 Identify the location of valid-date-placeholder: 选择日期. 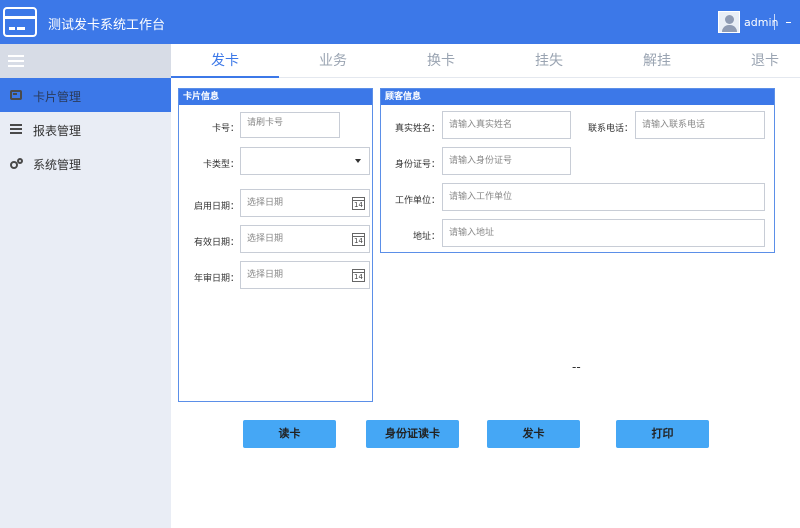
(265, 239).